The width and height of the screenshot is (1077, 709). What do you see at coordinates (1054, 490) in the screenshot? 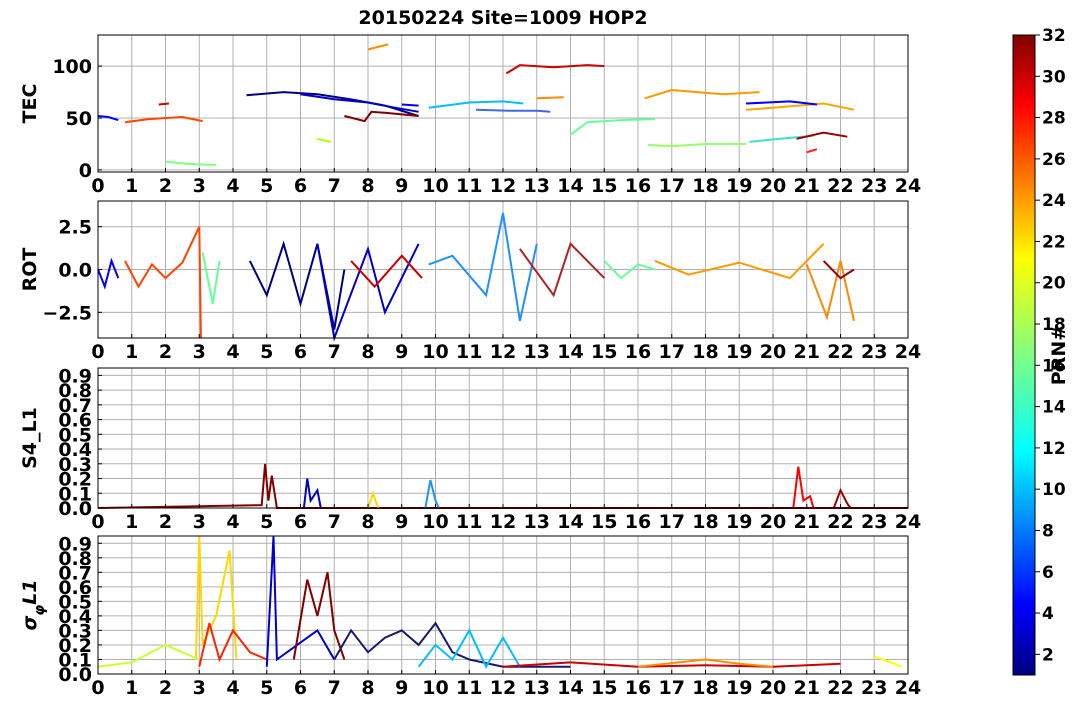
I see `colorbar-tick-label: 10` at bounding box center [1054, 490].